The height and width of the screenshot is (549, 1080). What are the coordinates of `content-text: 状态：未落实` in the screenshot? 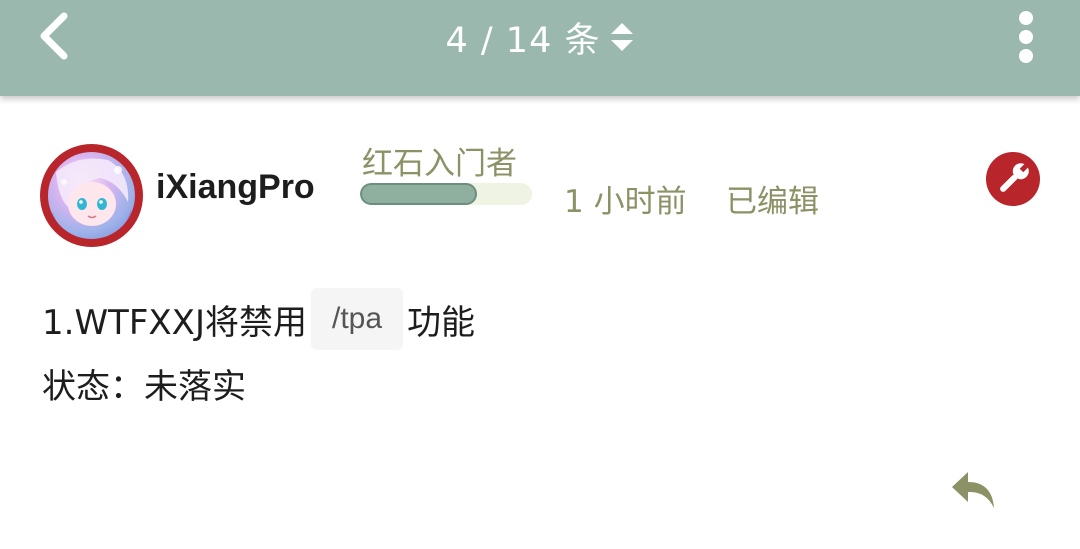 It's located at (144, 386).